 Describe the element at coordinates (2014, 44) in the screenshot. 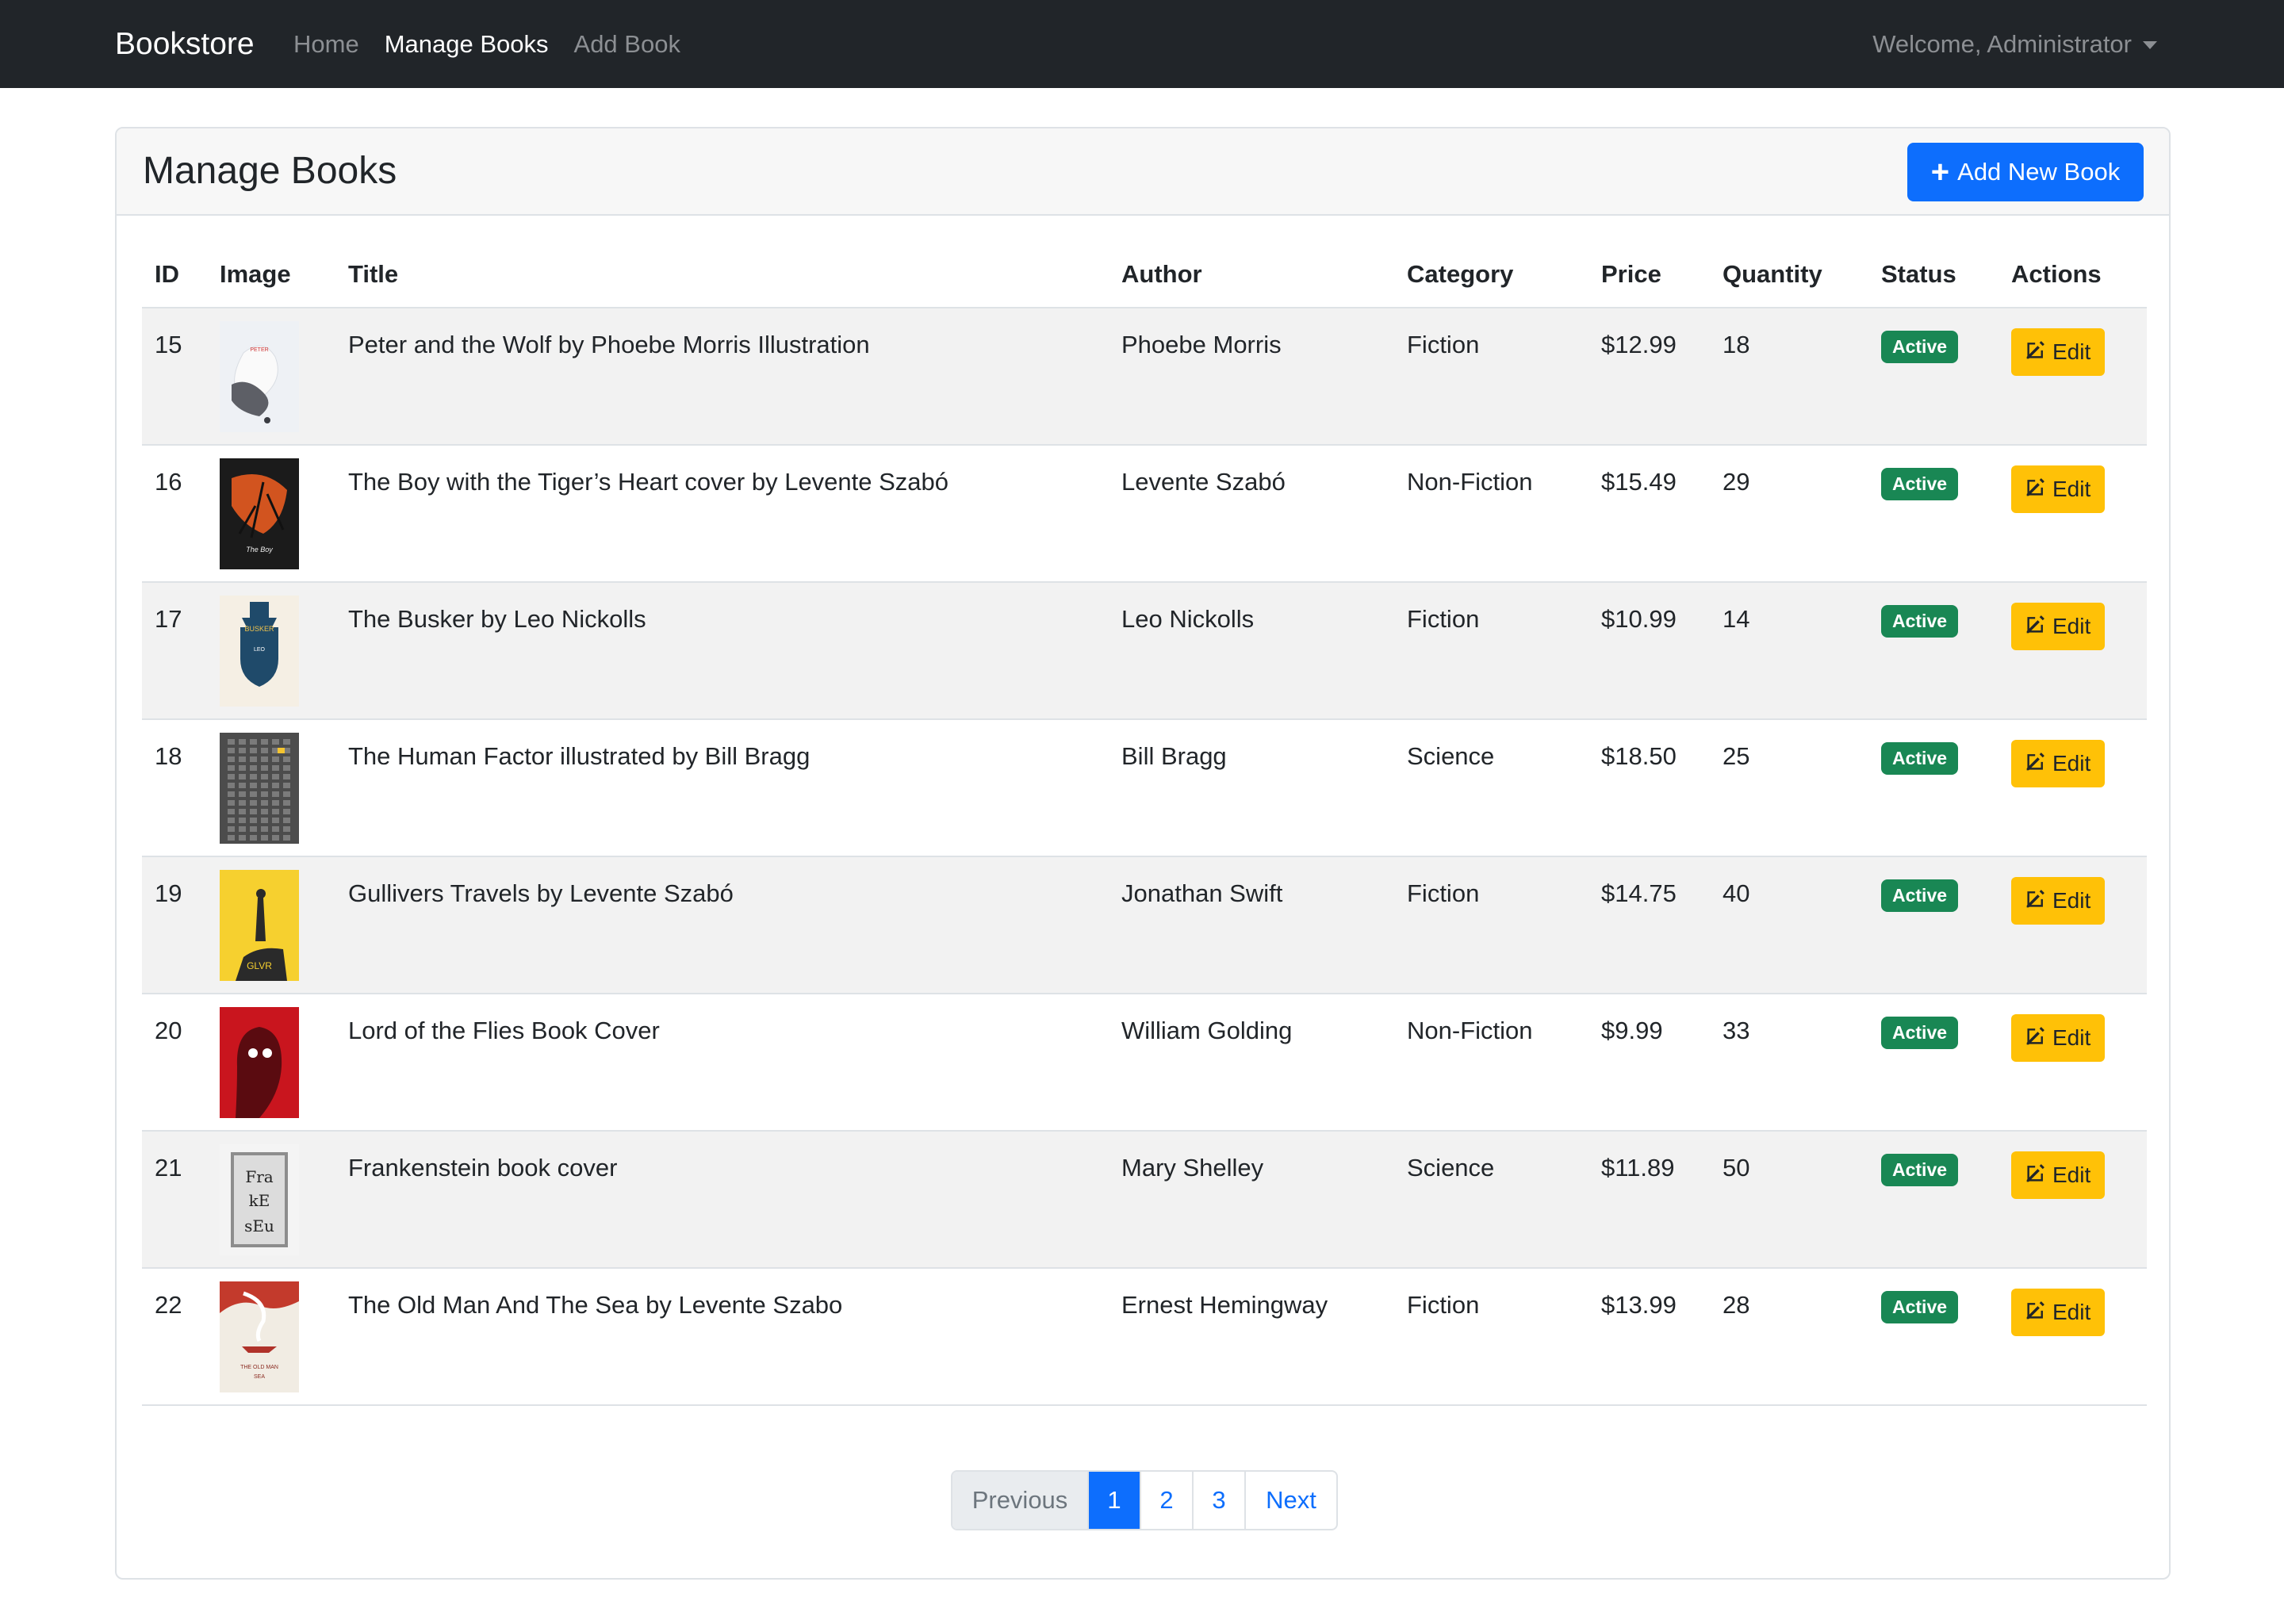

I see `user-dropdown: Welcome, Administrator` at that location.